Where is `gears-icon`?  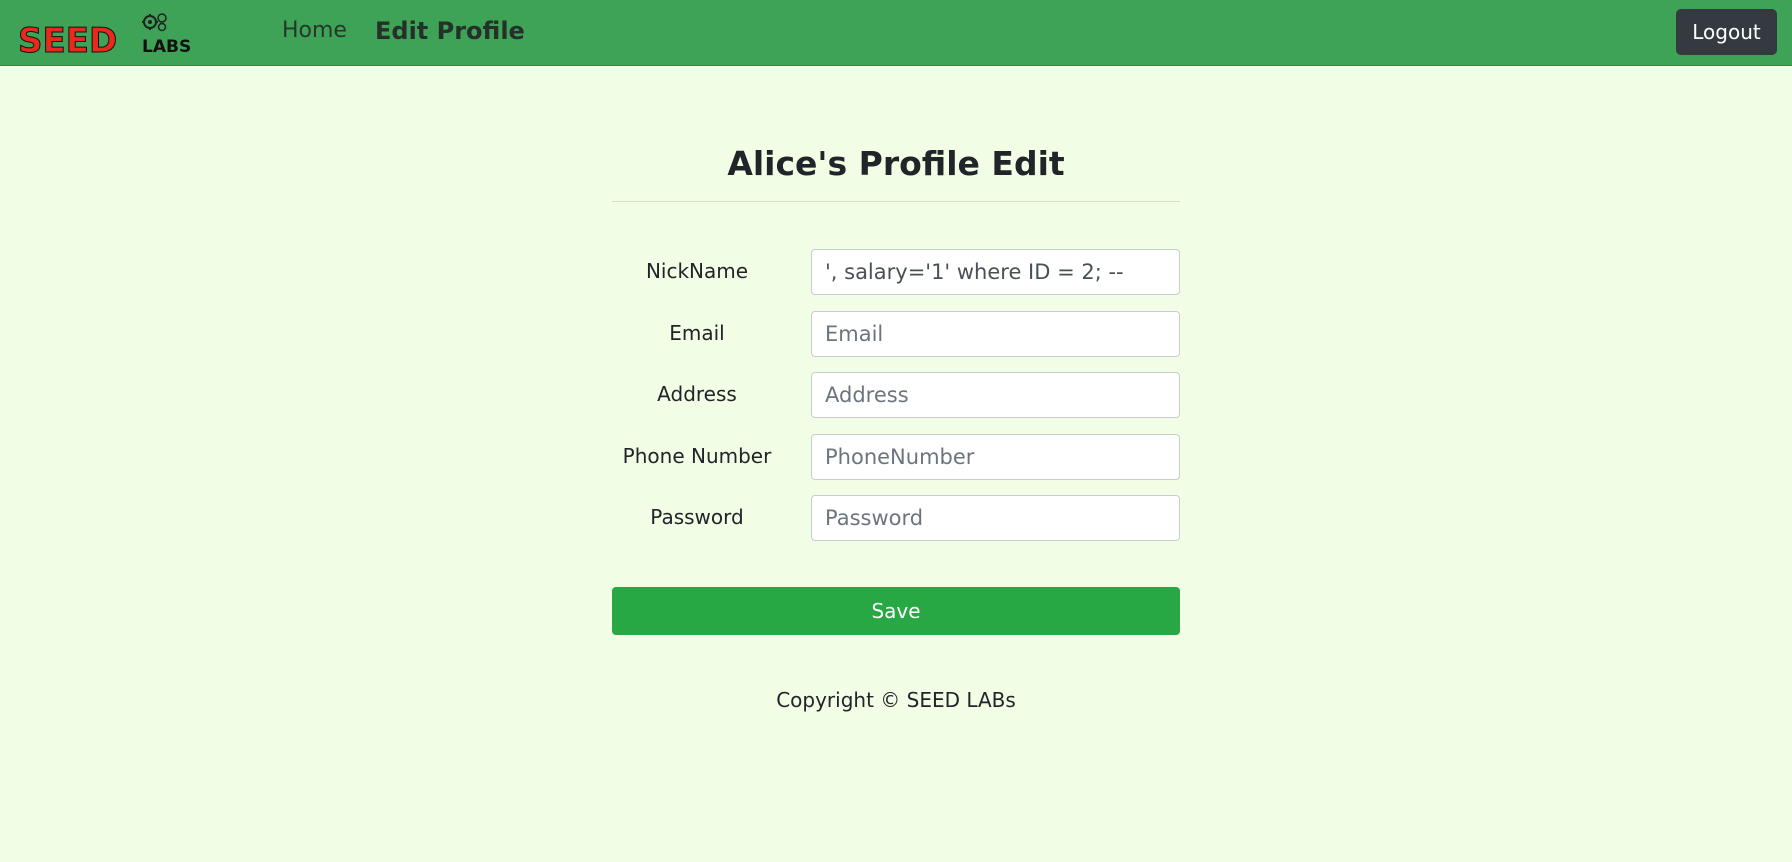 gears-icon is located at coordinates (154, 22).